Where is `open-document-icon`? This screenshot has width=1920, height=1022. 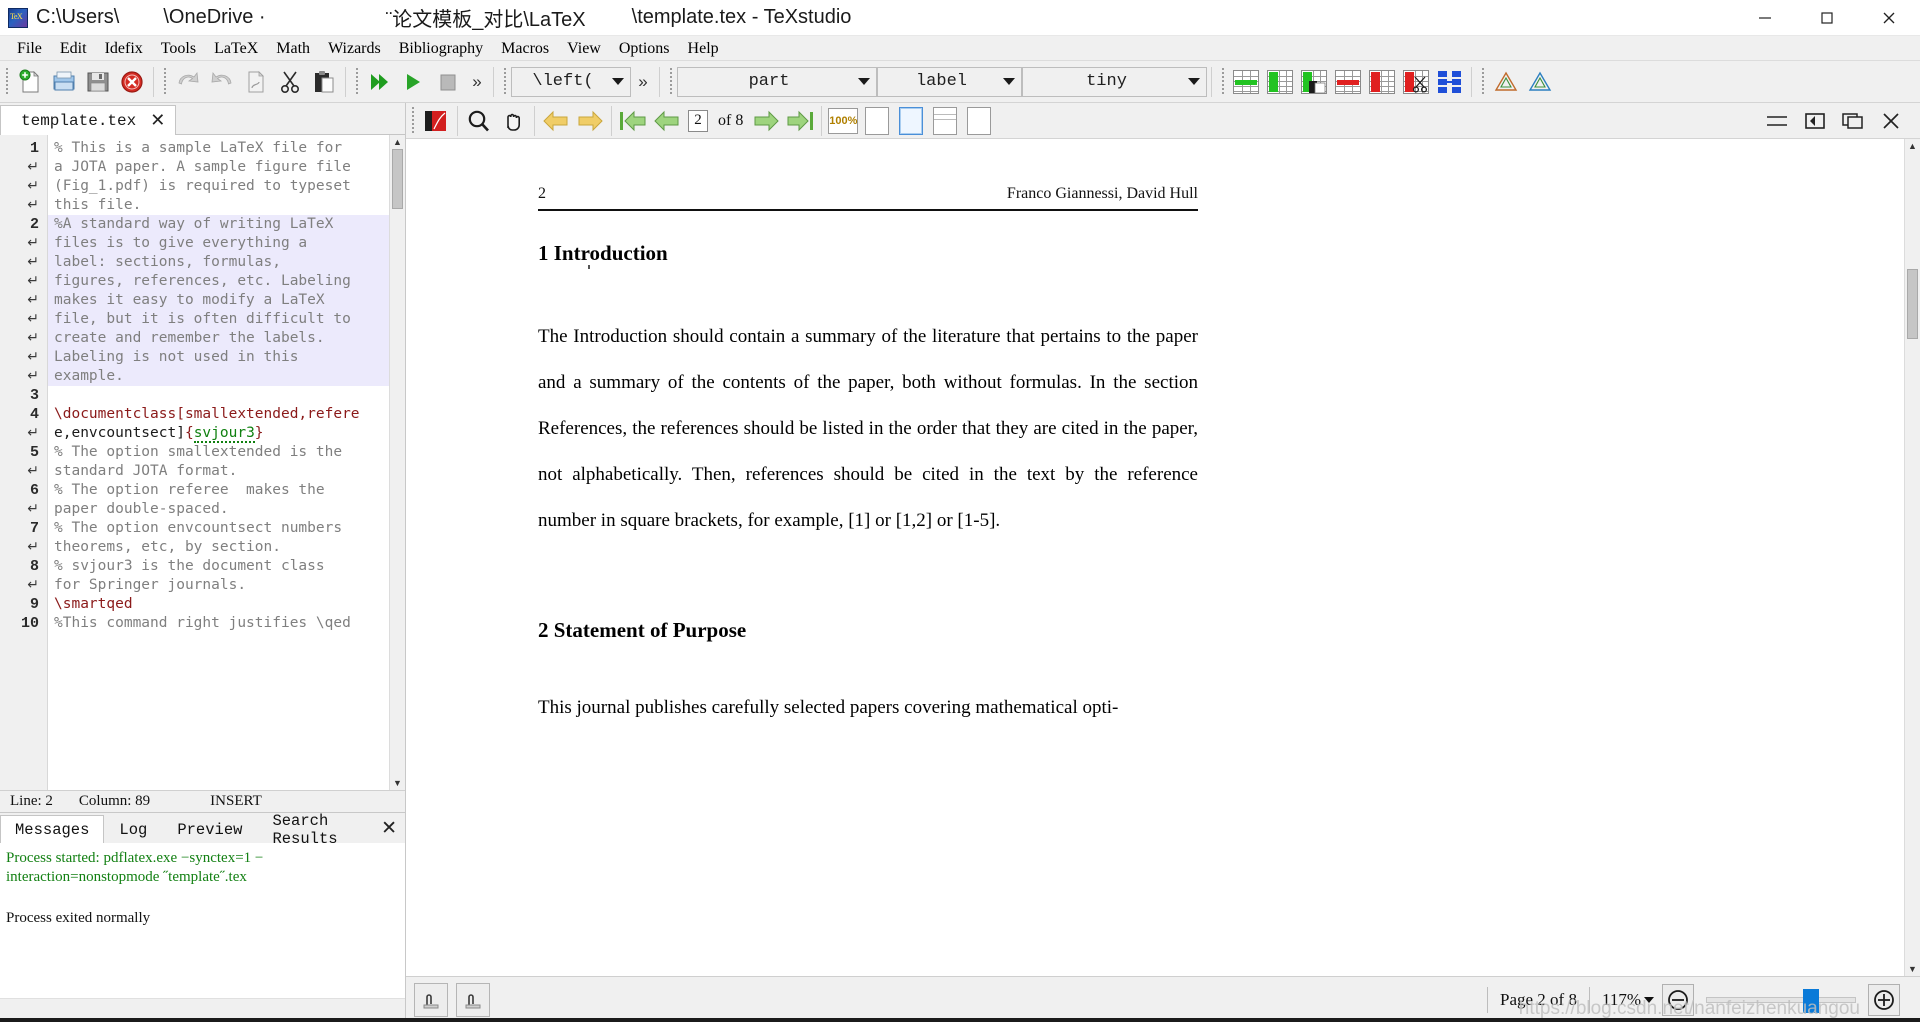 open-document-icon is located at coordinates (64, 82).